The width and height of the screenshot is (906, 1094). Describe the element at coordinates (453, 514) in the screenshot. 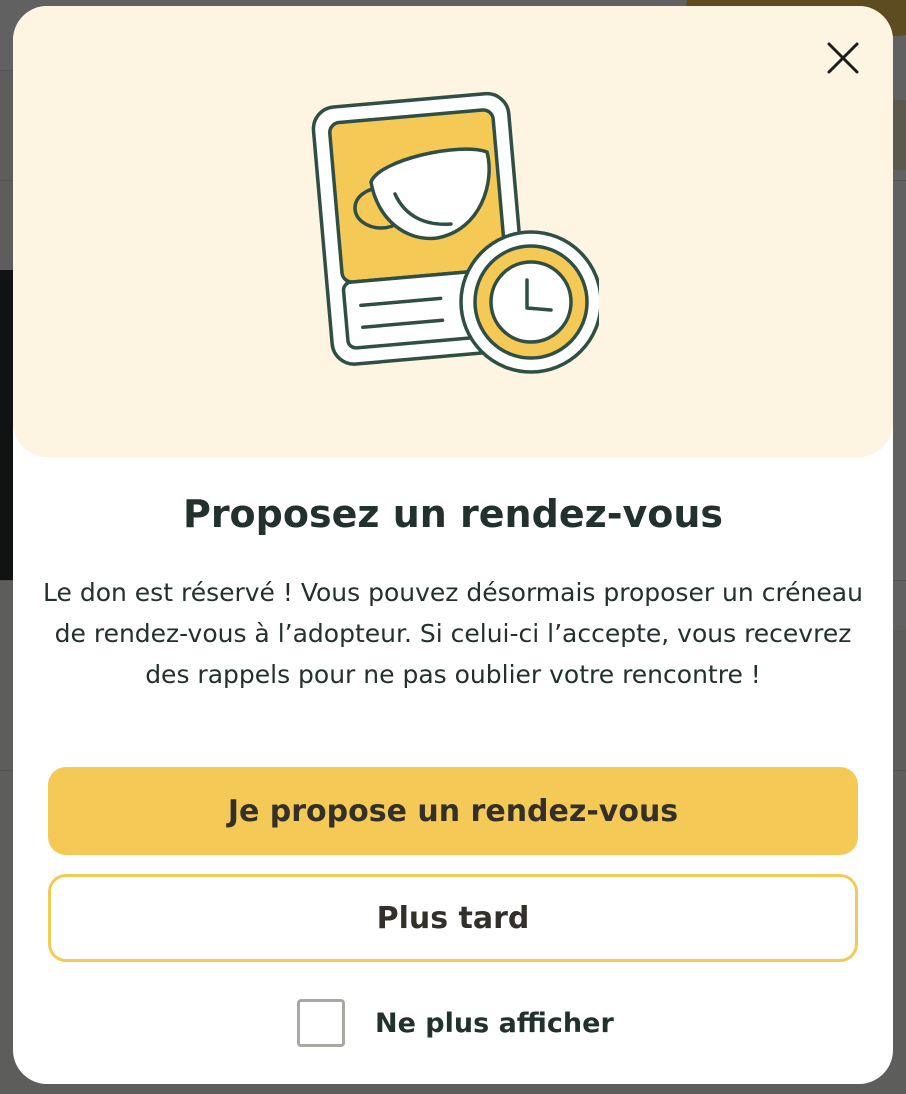

I see `modal-title: Proposez un rendez-vous` at that location.